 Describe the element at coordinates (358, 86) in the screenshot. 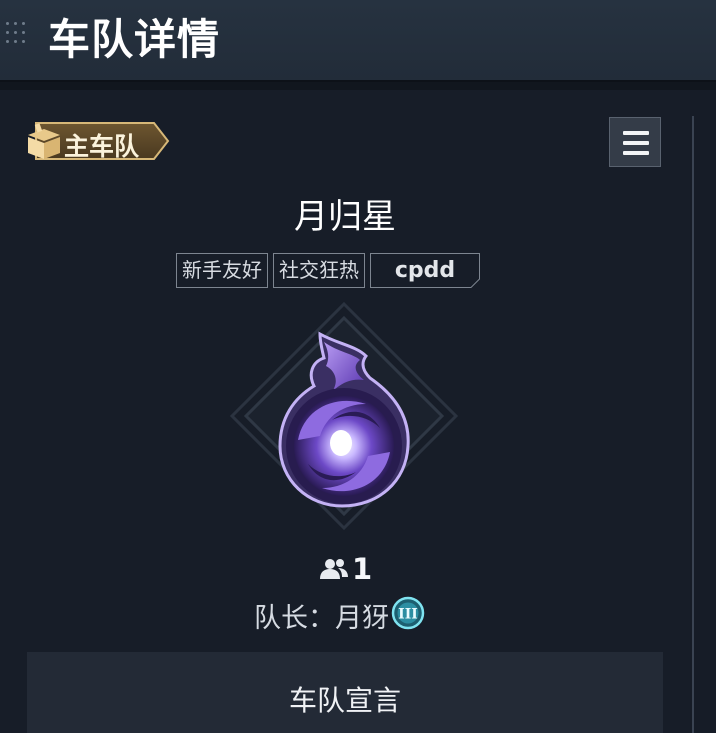

I see `header-divider` at that location.